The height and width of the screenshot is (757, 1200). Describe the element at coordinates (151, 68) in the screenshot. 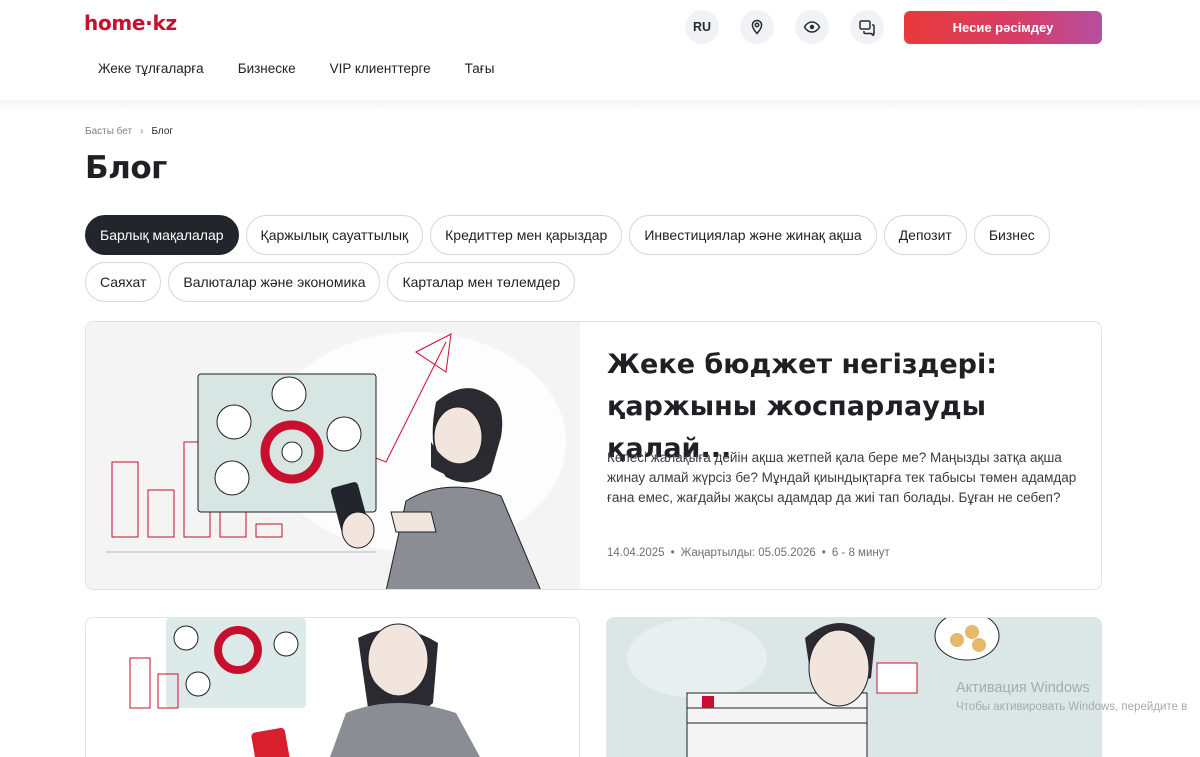

I see `nav-item-individuals: Жеке тұлғаларға` at that location.